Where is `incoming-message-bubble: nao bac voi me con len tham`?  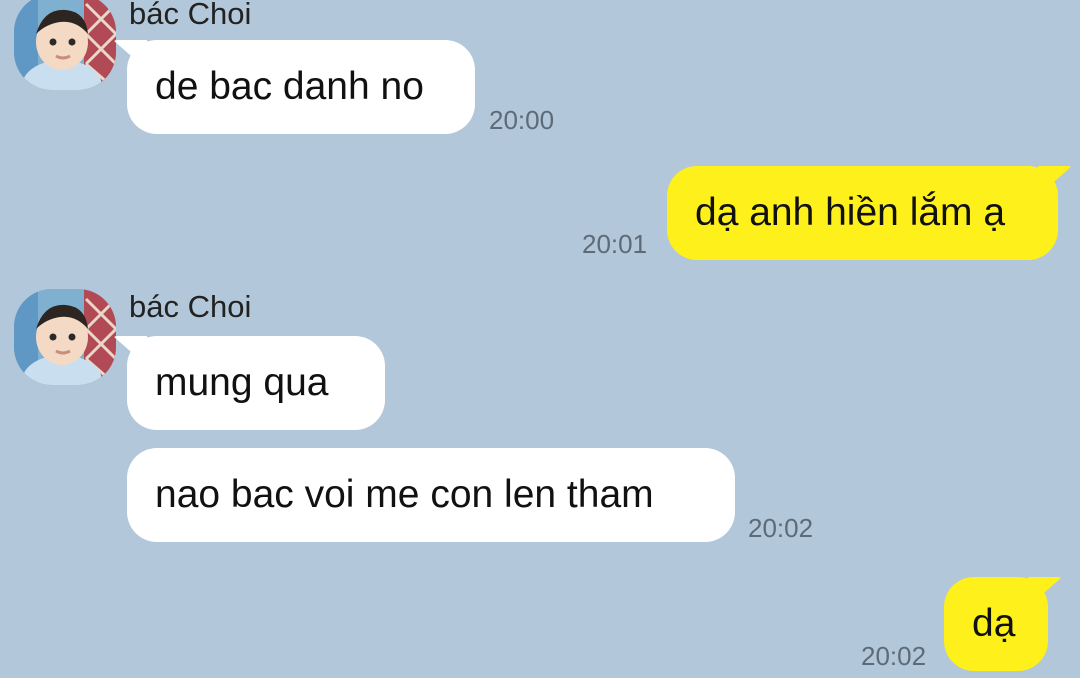
incoming-message-bubble: nao bac voi me con len tham is located at coordinates (431, 495).